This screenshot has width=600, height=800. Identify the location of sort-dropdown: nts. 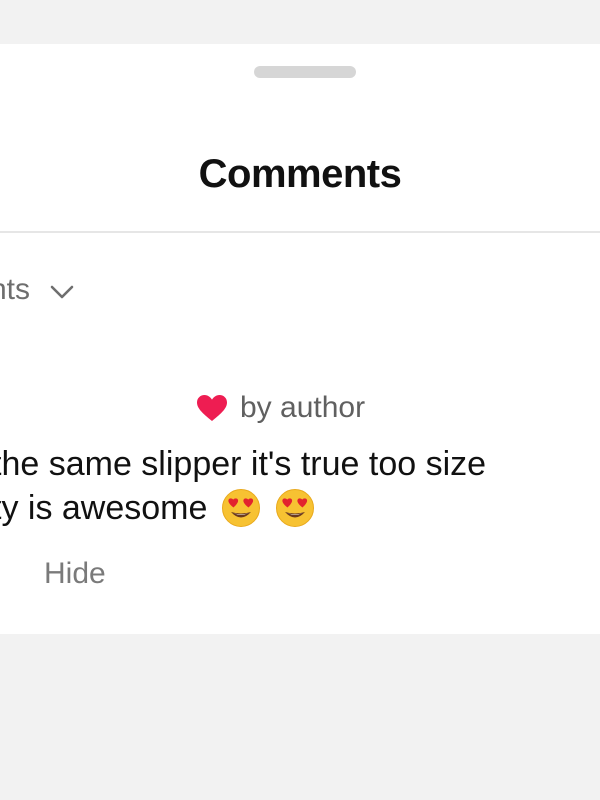
(37, 290).